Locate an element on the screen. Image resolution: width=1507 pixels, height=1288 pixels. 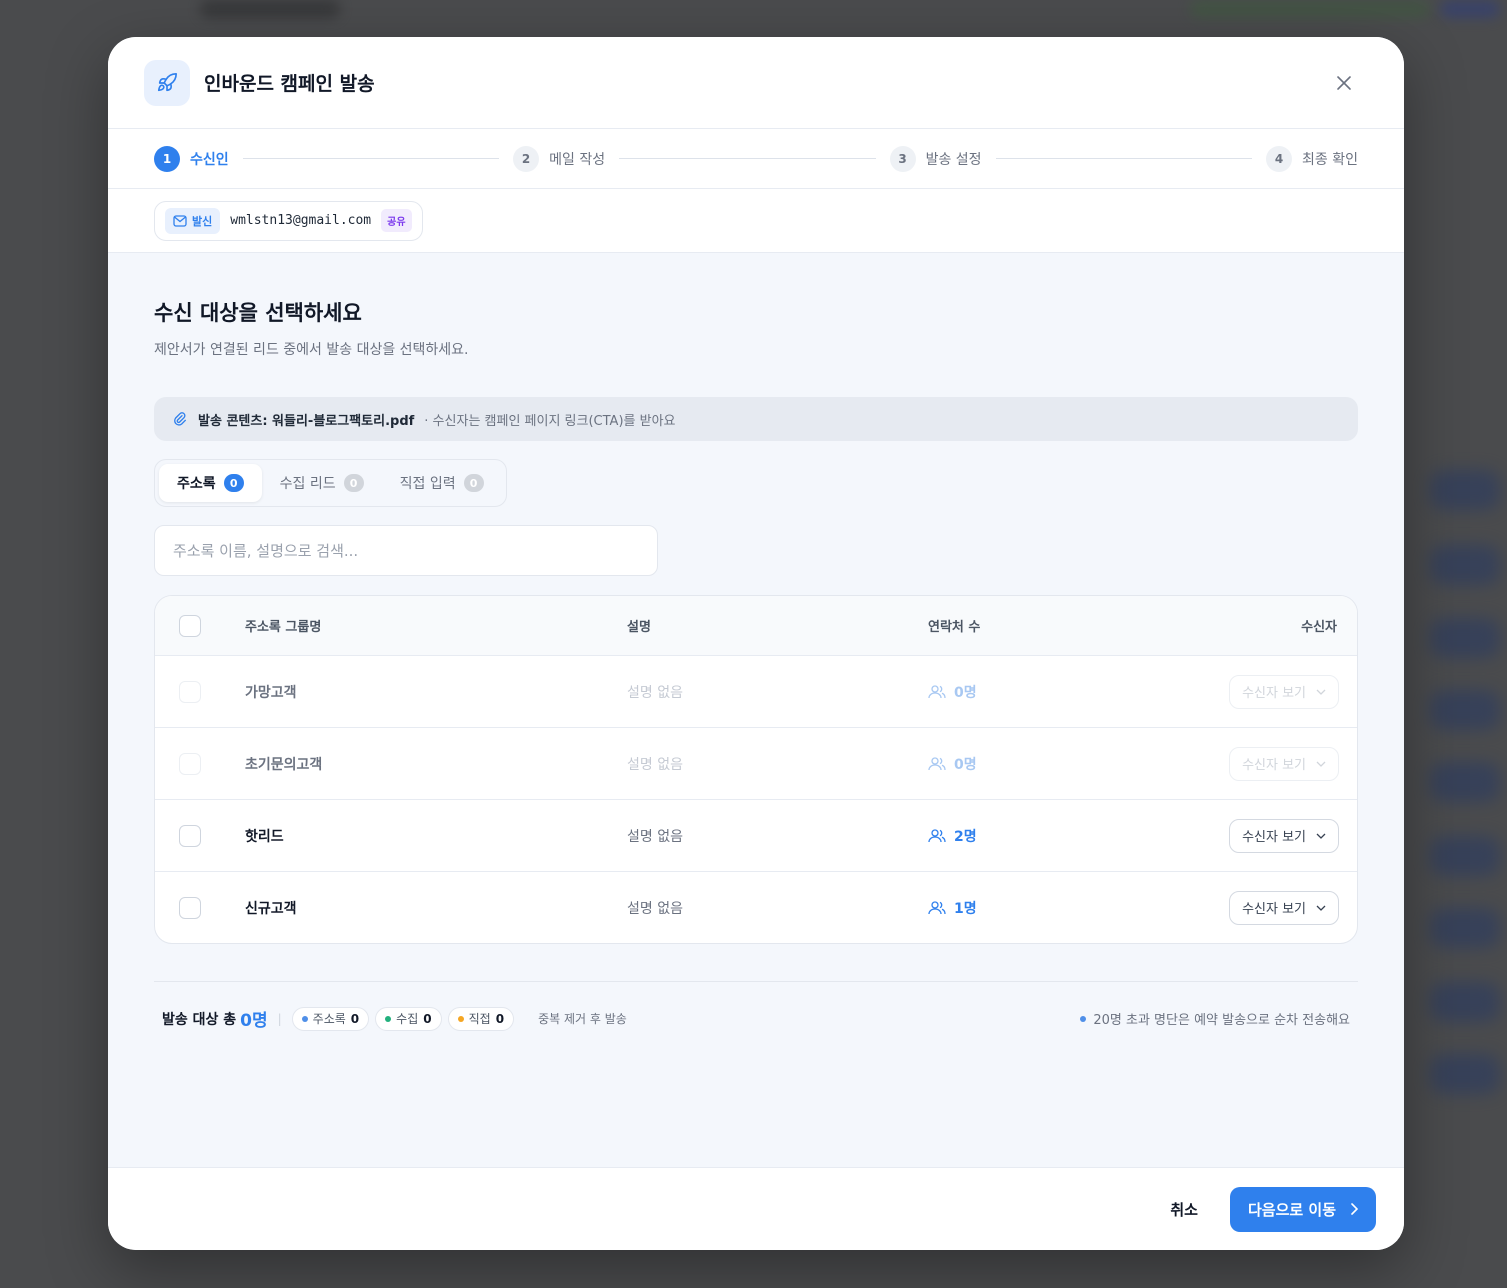
header-description: 설명 is located at coordinates (639, 627).